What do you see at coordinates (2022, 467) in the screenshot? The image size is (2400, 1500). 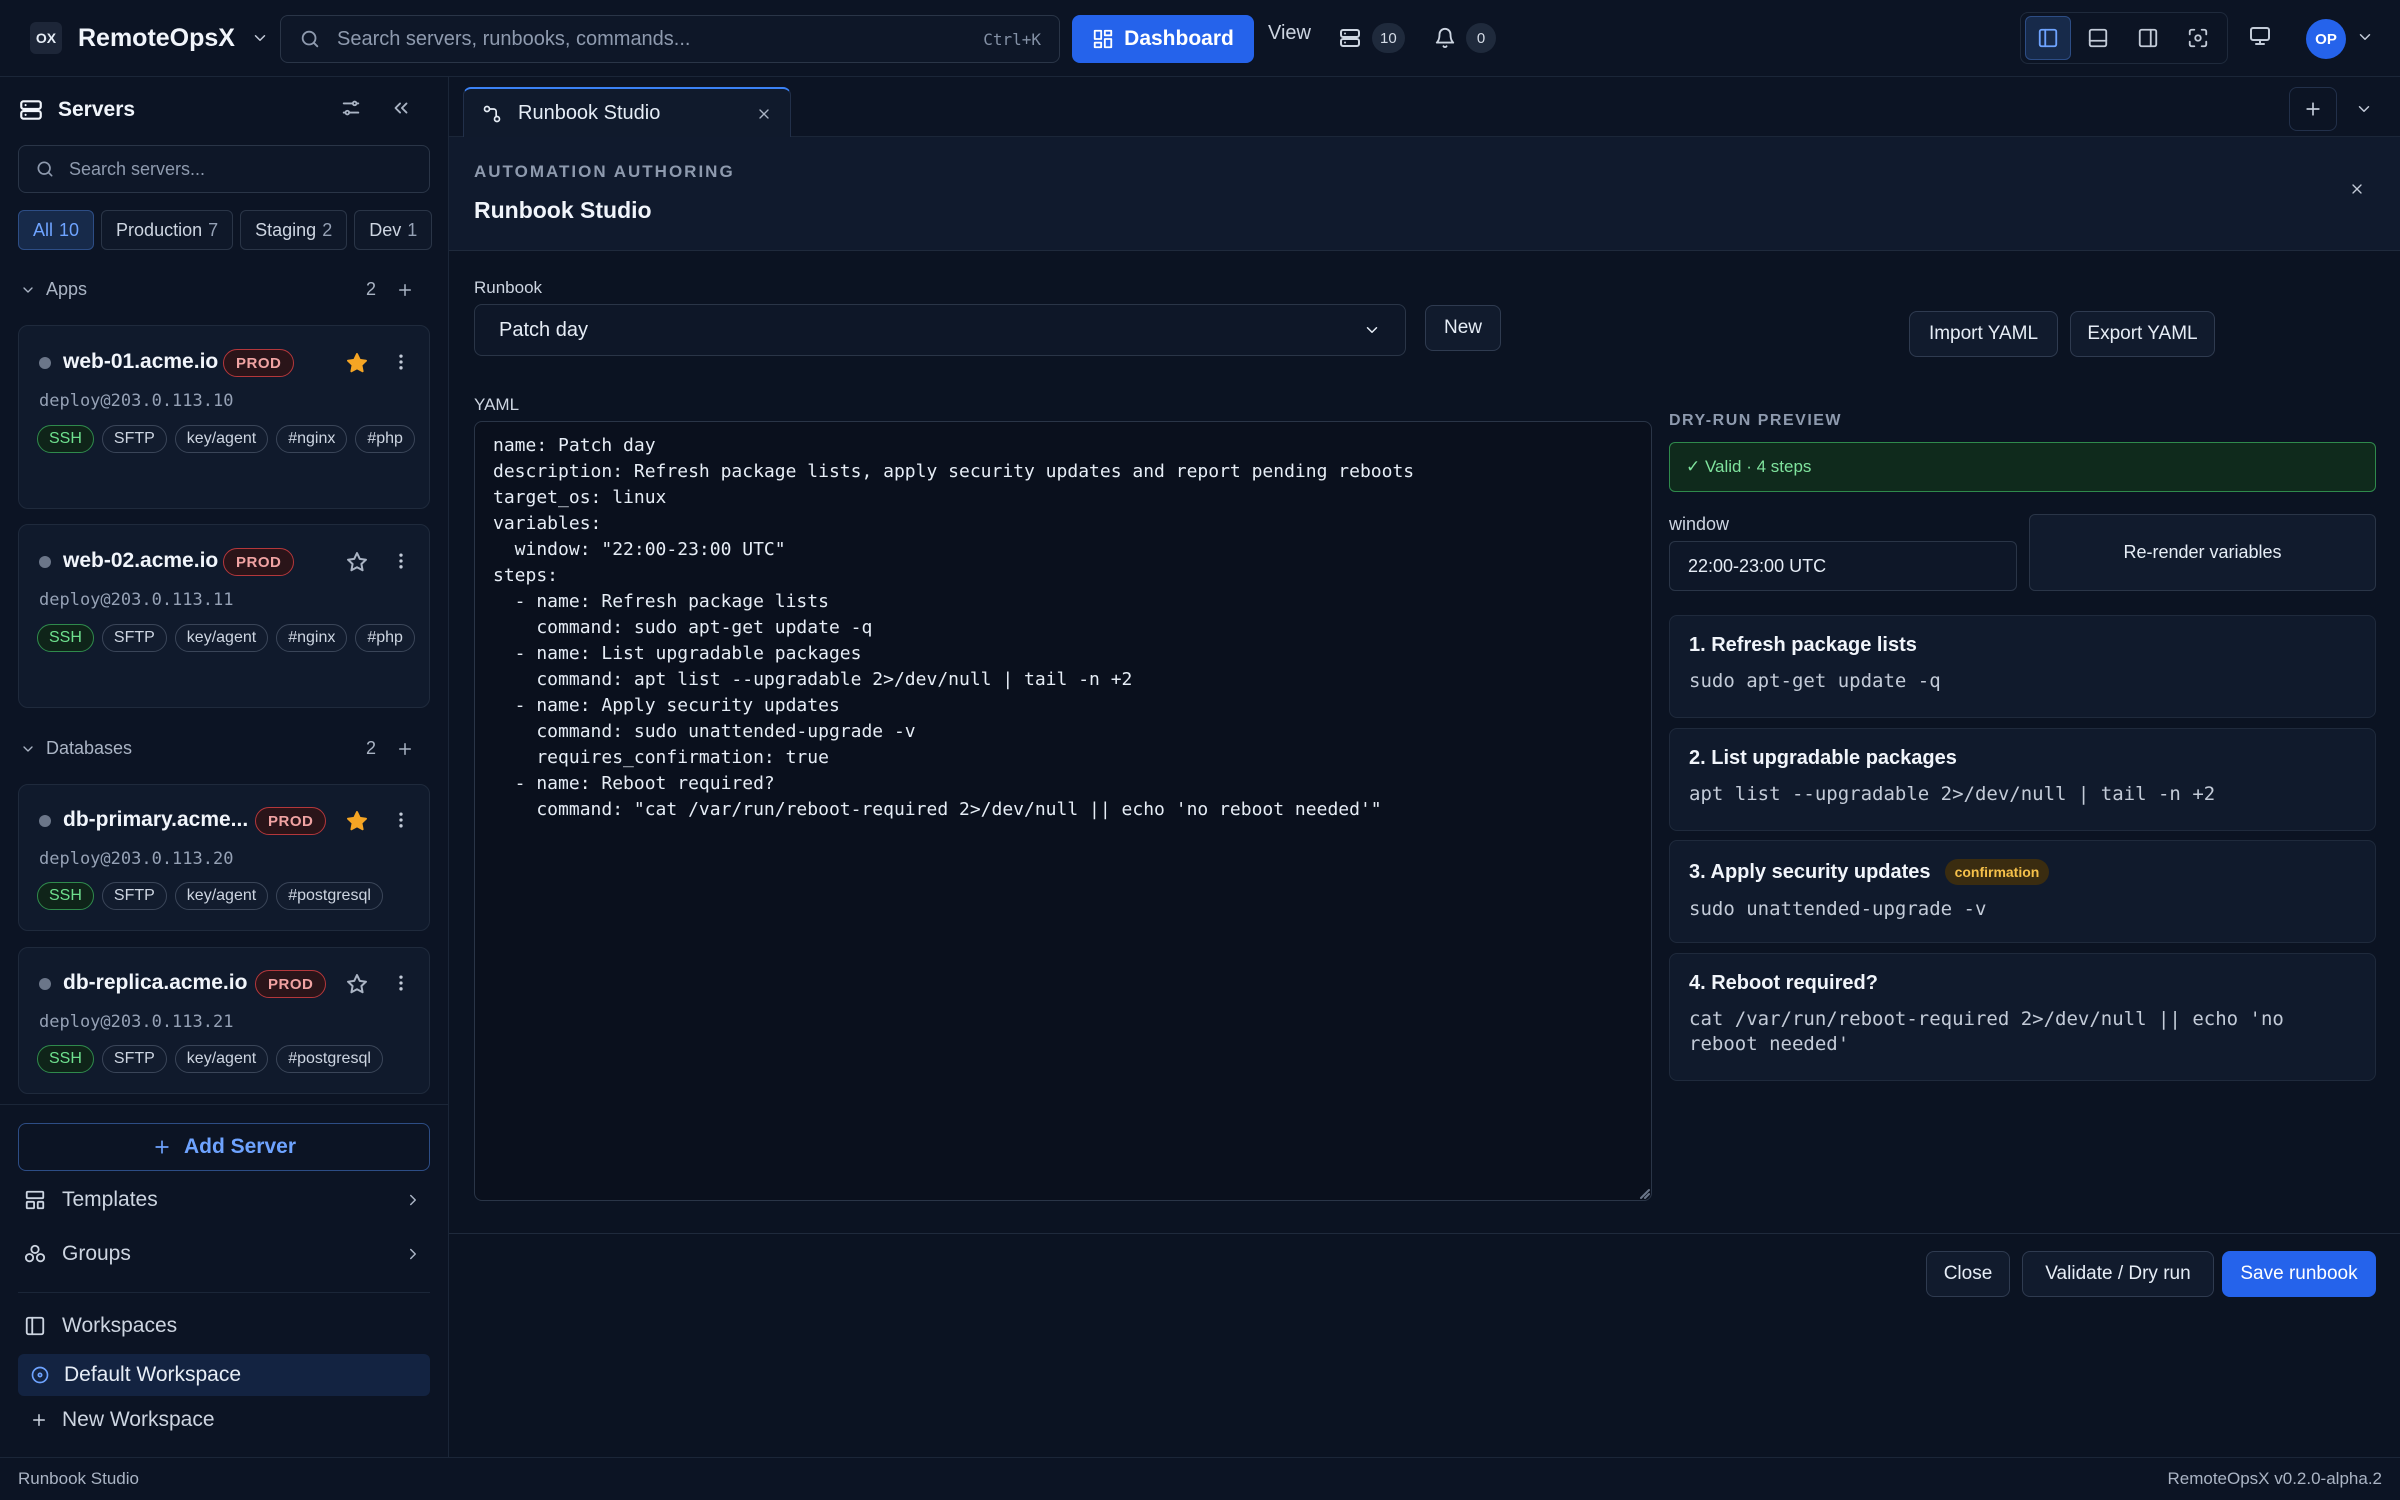 I see `validation-status: ✓ Valid · 4 steps` at bounding box center [2022, 467].